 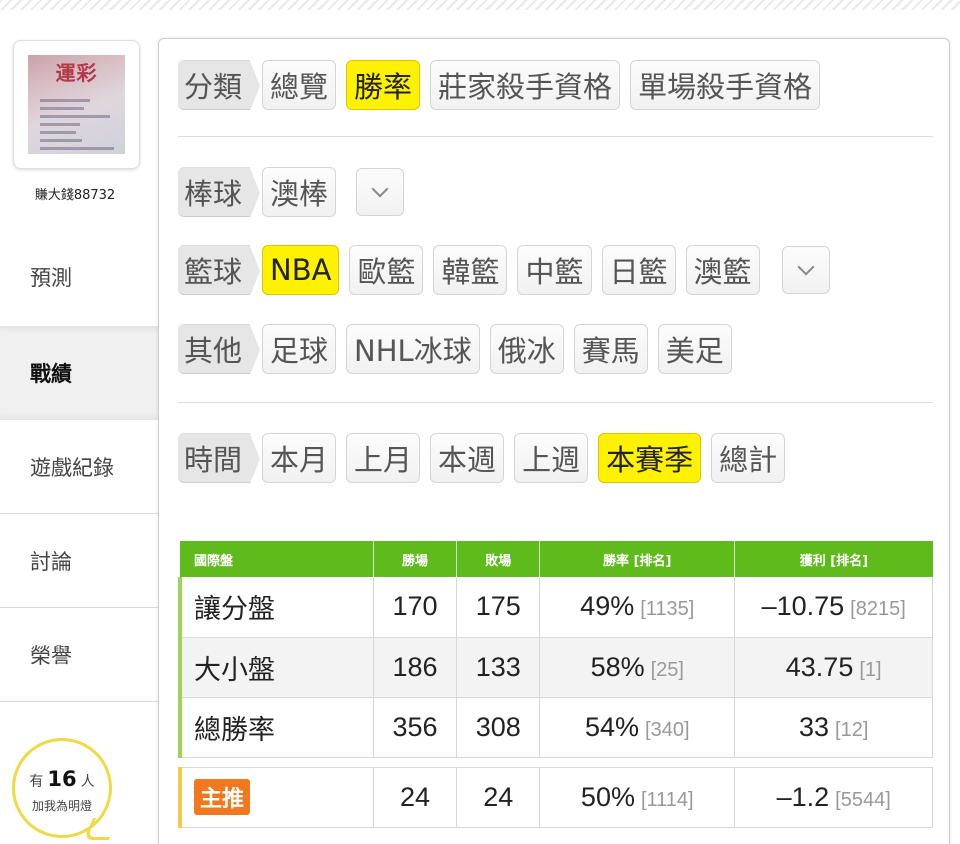 What do you see at coordinates (219, 270) in the screenshot?
I see `basketball-label: 籃球` at bounding box center [219, 270].